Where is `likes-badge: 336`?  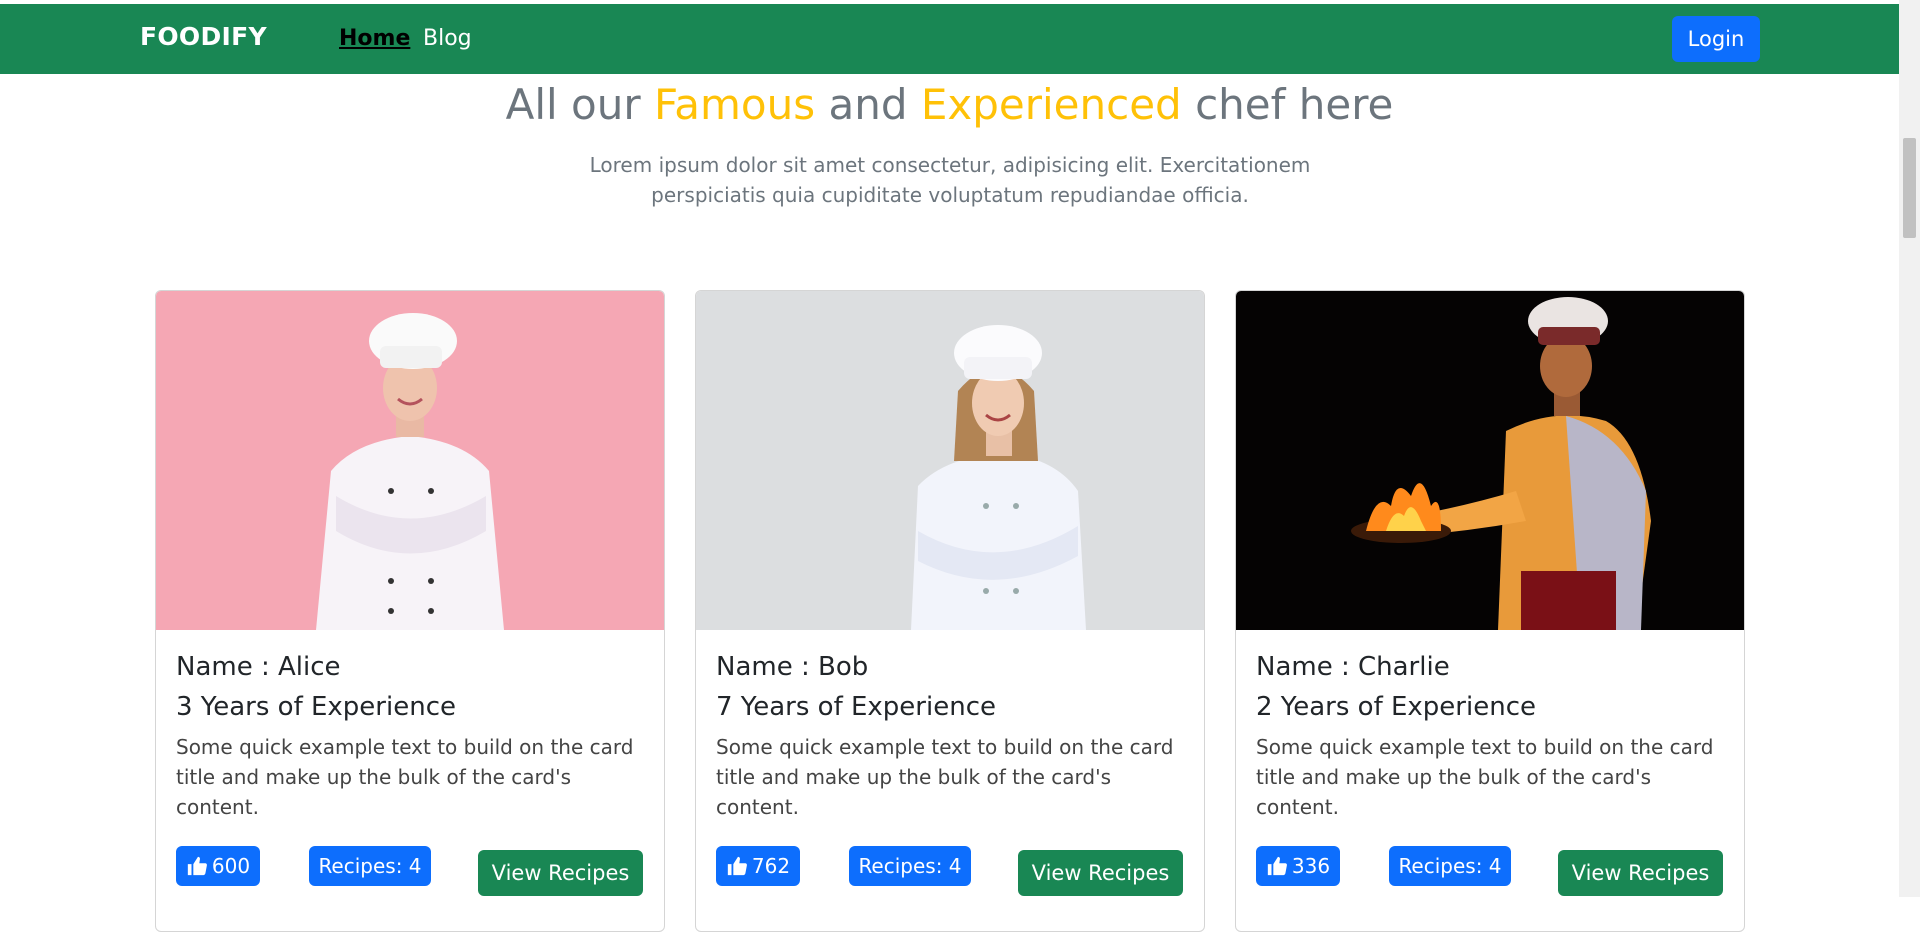
likes-badge: 336 is located at coordinates (1298, 866).